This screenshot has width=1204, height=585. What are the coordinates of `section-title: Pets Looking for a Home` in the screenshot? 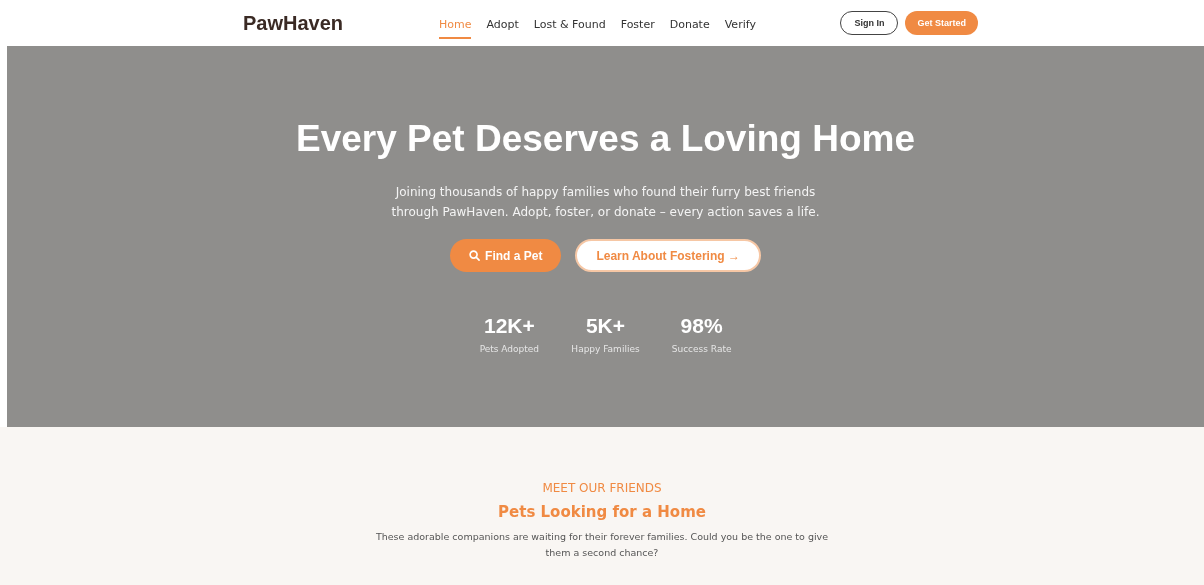 It's located at (602, 512).